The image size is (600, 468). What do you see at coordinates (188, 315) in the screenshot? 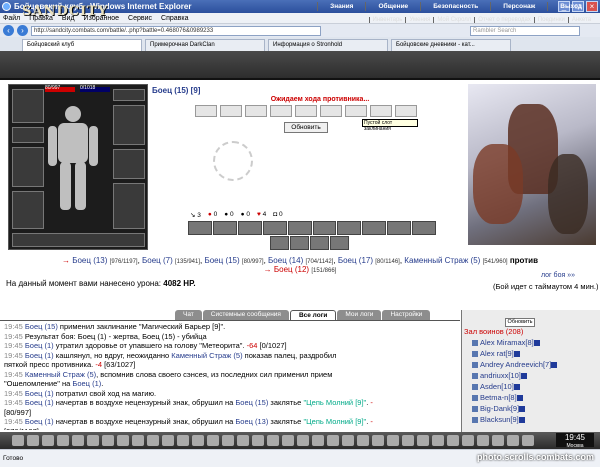
I see `tab-chat: Чат` at bounding box center [188, 315].